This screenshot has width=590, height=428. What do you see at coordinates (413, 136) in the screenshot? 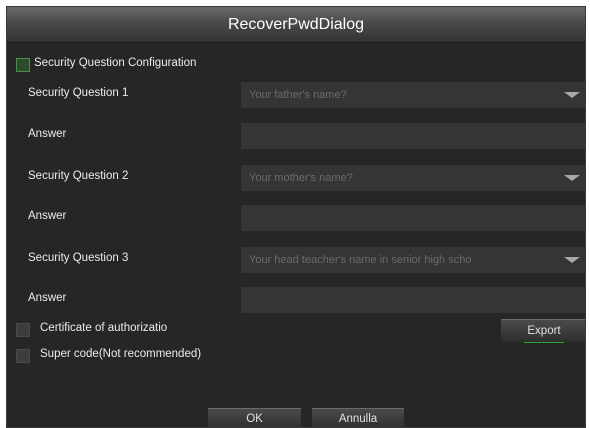
I see `answer-1-input` at bounding box center [413, 136].